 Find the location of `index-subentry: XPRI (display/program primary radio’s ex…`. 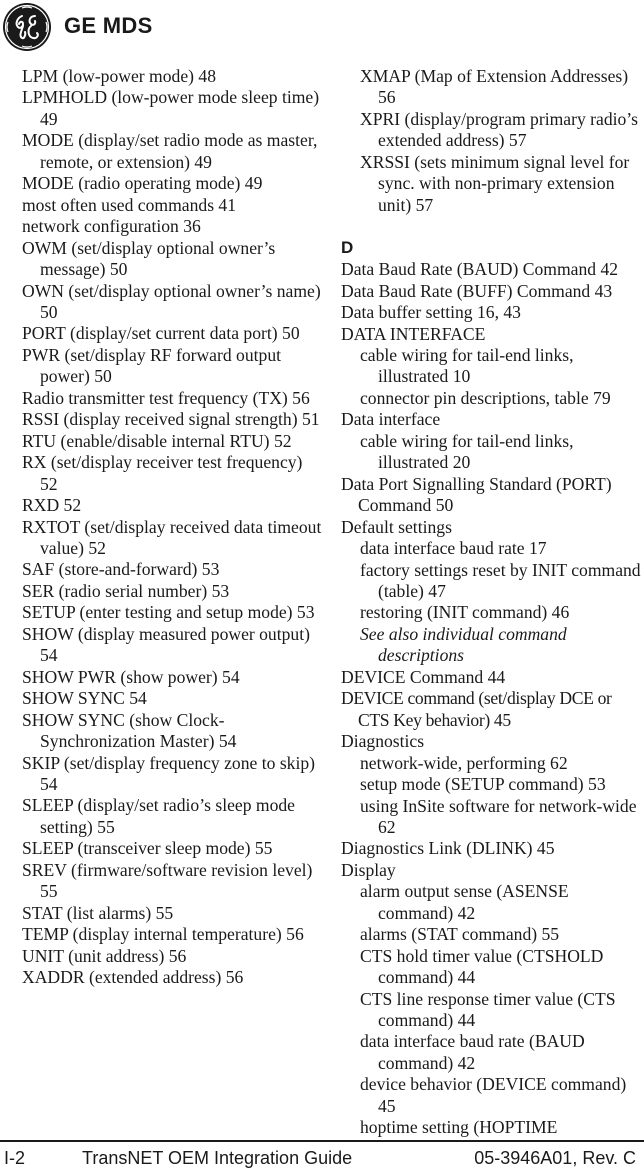

index-subentry: XPRI (display/program primary radio’s ex… is located at coordinates (499, 129).